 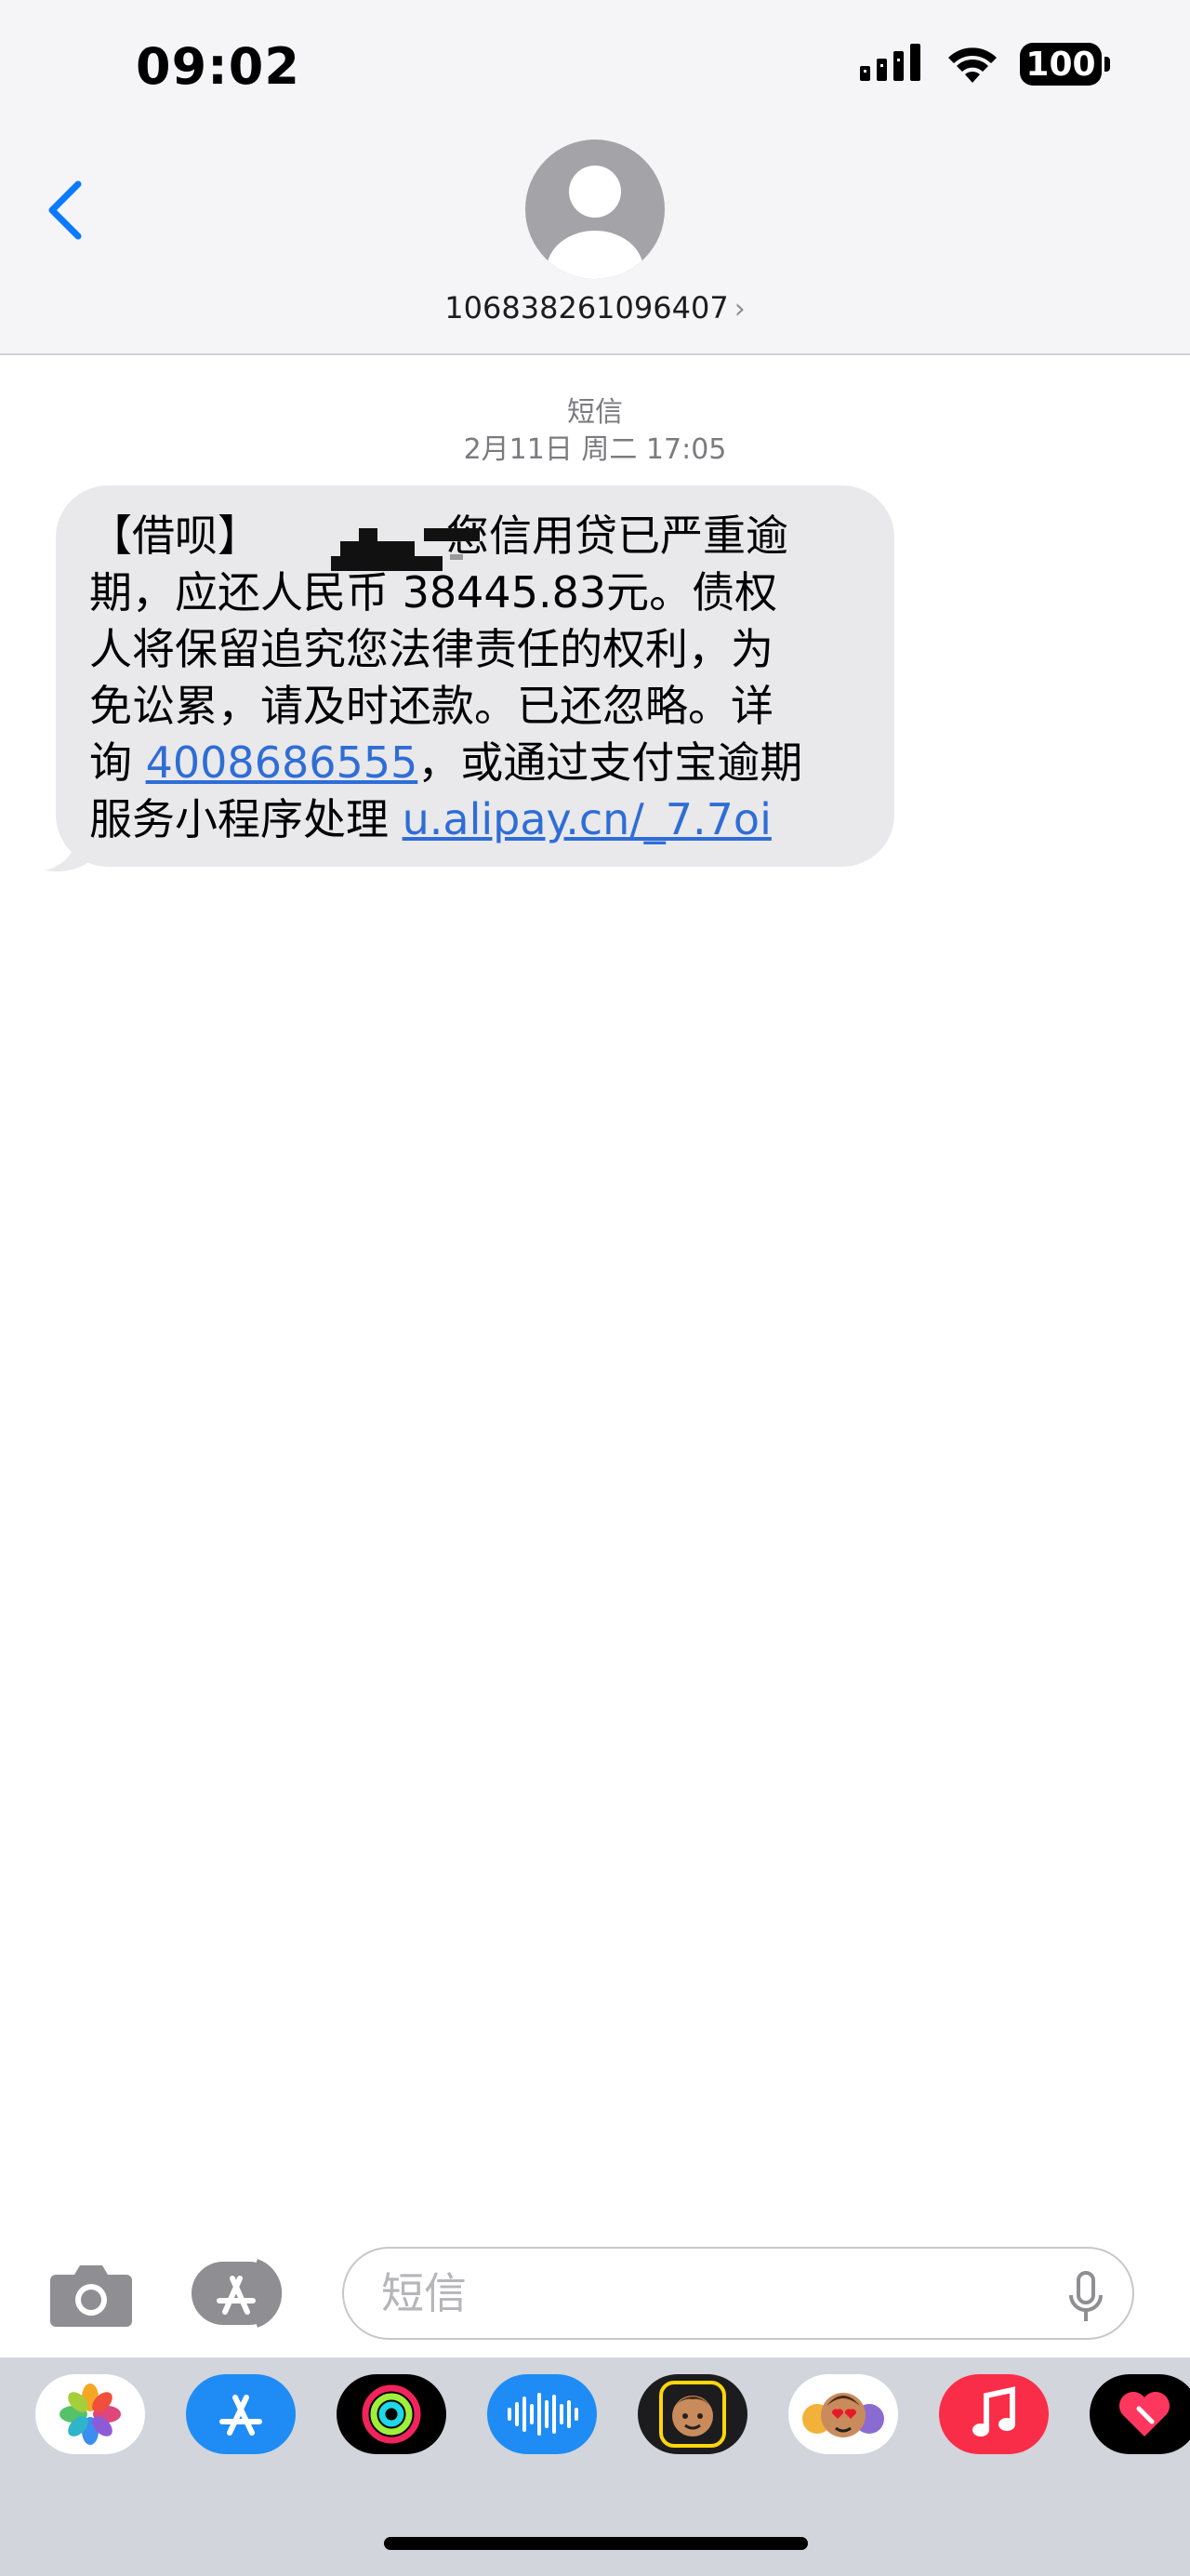 What do you see at coordinates (90, 2414) in the screenshot?
I see `photos-icon` at bounding box center [90, 2414].